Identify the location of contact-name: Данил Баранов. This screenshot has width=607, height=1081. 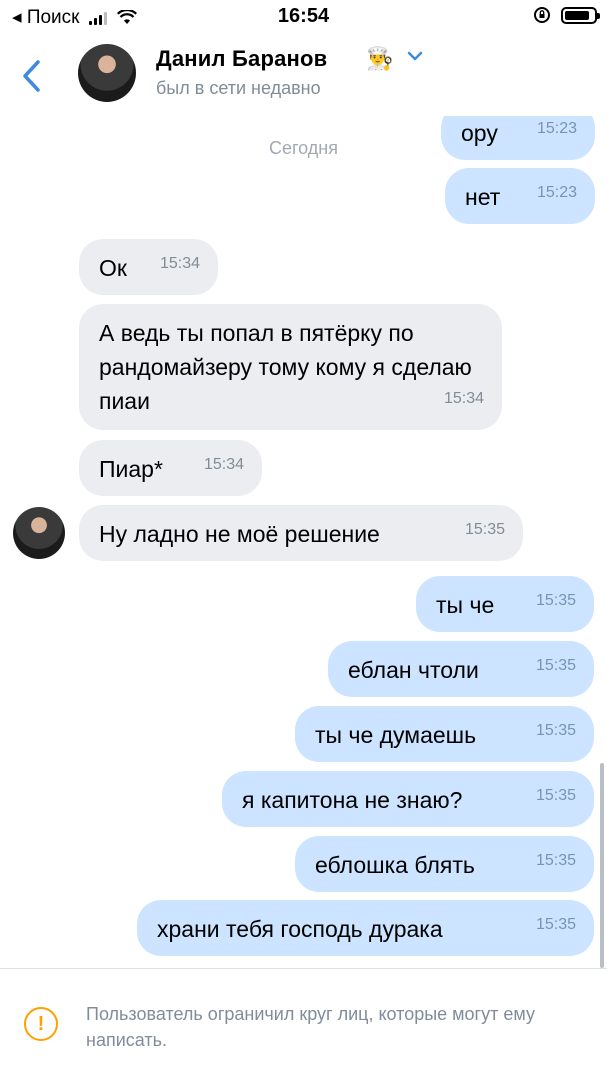
(241, 59).